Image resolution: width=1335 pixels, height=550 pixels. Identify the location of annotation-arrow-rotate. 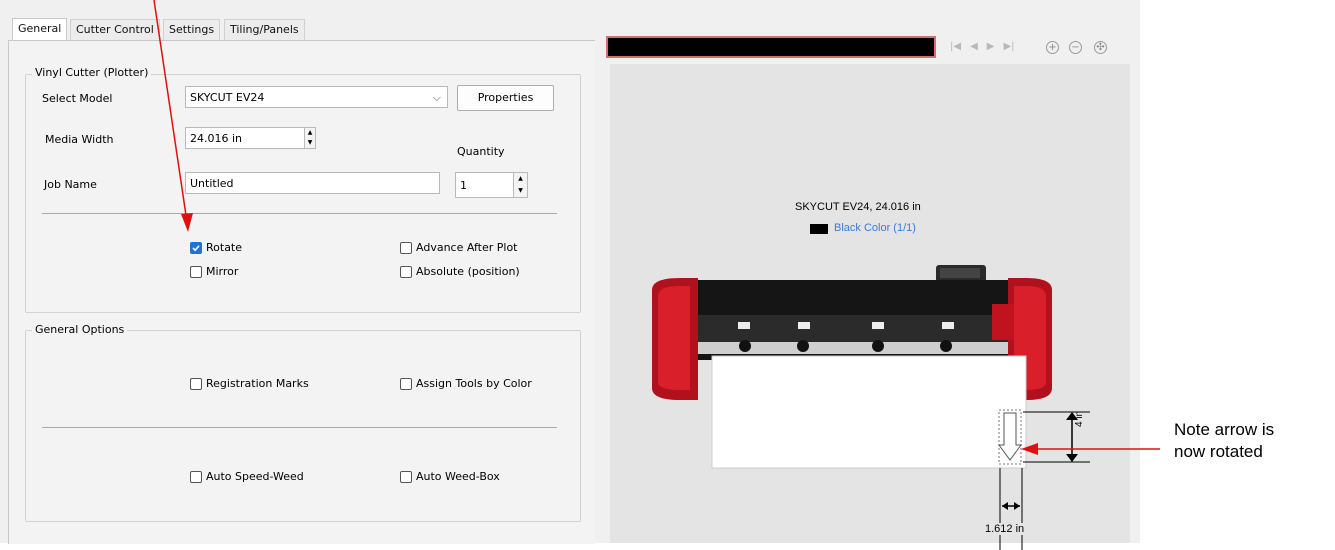
(170, 111).